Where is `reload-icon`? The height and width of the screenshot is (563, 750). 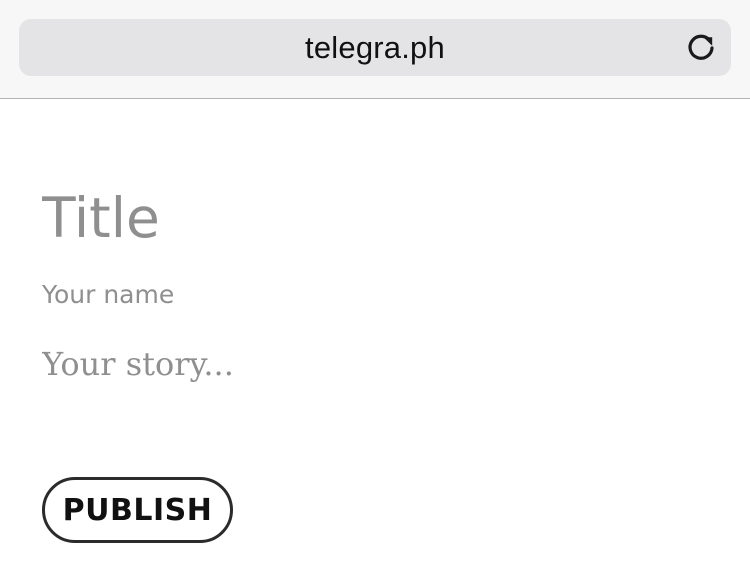 reload-icon is located at coordinates (701, 47).